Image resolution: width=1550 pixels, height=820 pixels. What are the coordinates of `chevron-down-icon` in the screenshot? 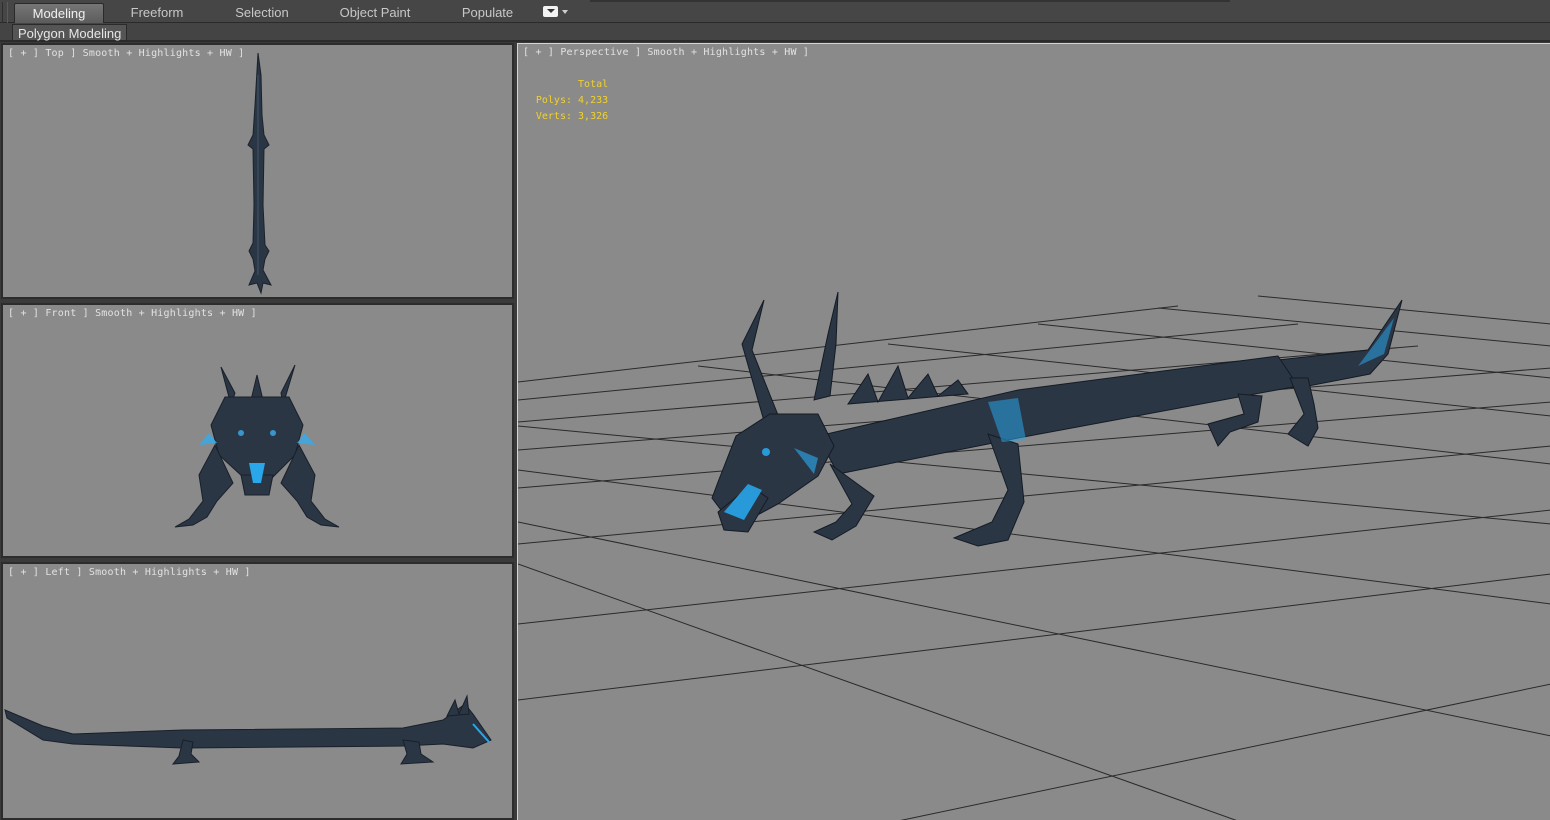 It's located at (565, 12).